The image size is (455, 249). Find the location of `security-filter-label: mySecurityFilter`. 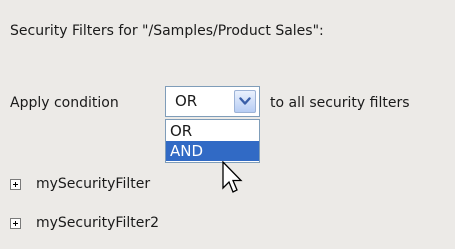

security-filter-label: mySecurityFilter is located at coordinates (93, 184).